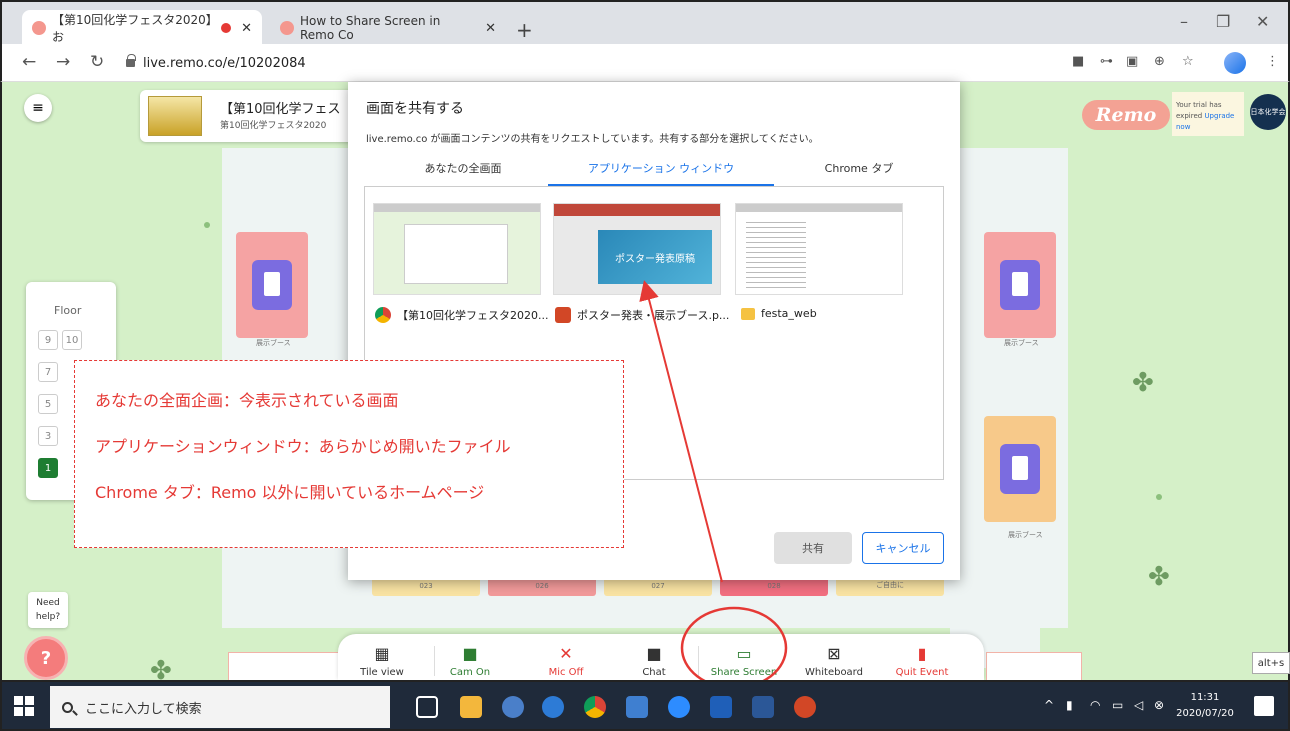  Describe the element at coordinates (48, 468) in the screenshot. I see `floor-button-active: 1` at that location.